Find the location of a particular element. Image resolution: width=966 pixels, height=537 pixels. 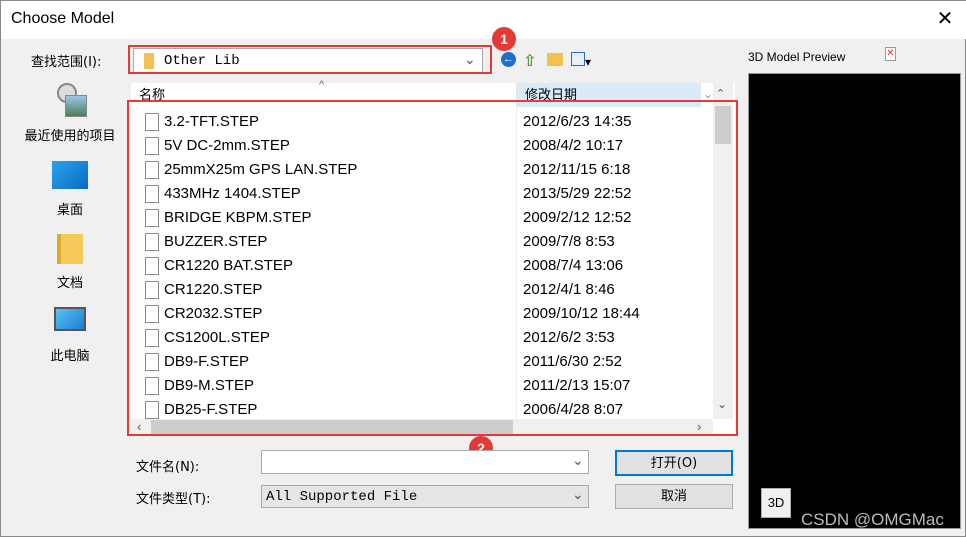

close-button: ✕ is located at coordinates (945, 19).